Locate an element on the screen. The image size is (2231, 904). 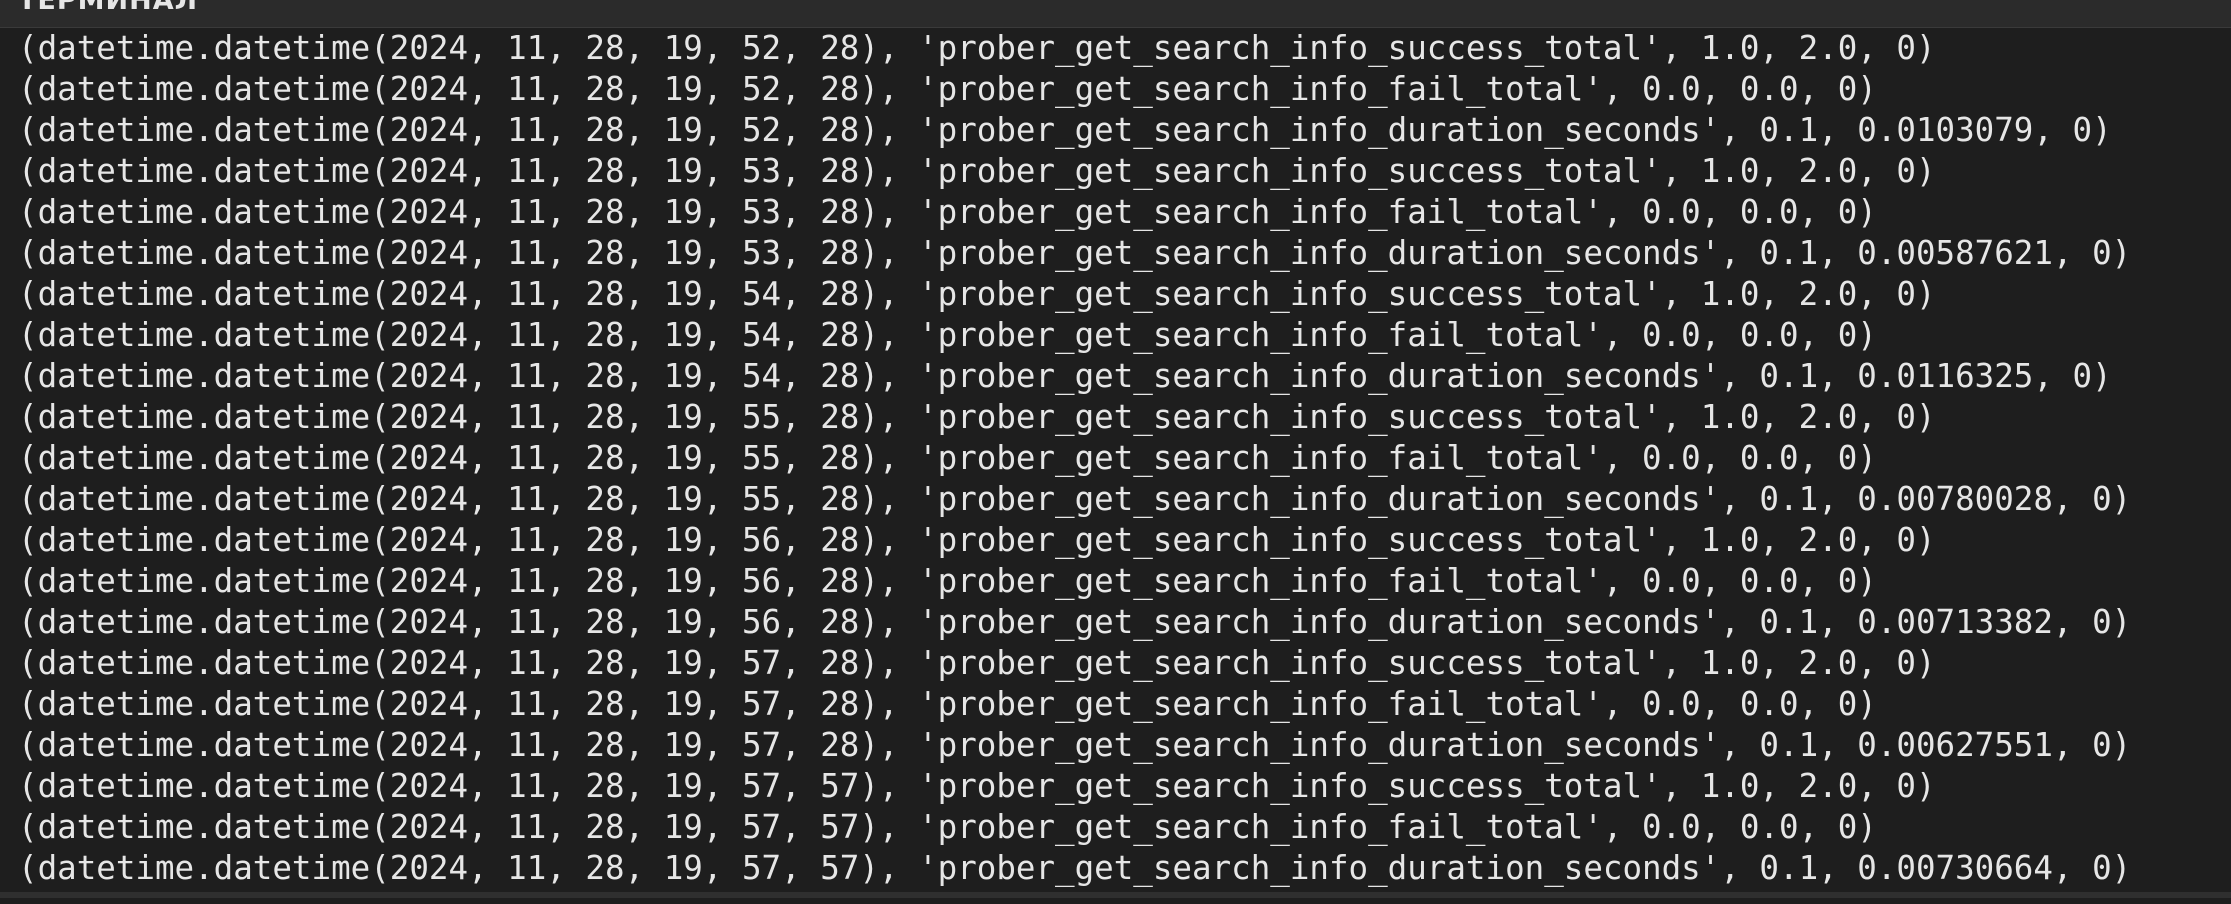
panel-header: ТЕРМИНАЛ is located at coordinates (1115, 14).